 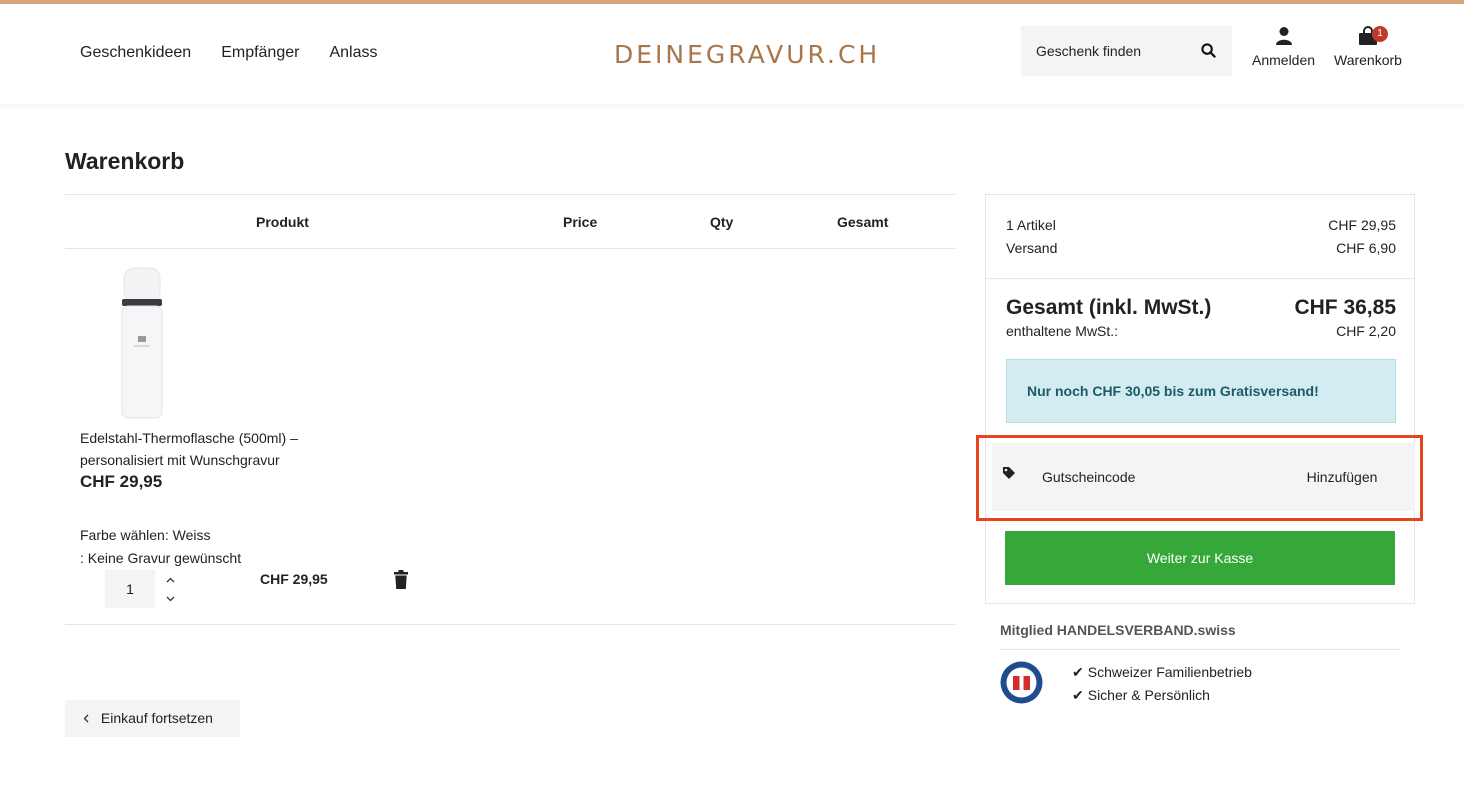 I want to click on vat-value: CHF 2,20, so click(x=1366, y=331).